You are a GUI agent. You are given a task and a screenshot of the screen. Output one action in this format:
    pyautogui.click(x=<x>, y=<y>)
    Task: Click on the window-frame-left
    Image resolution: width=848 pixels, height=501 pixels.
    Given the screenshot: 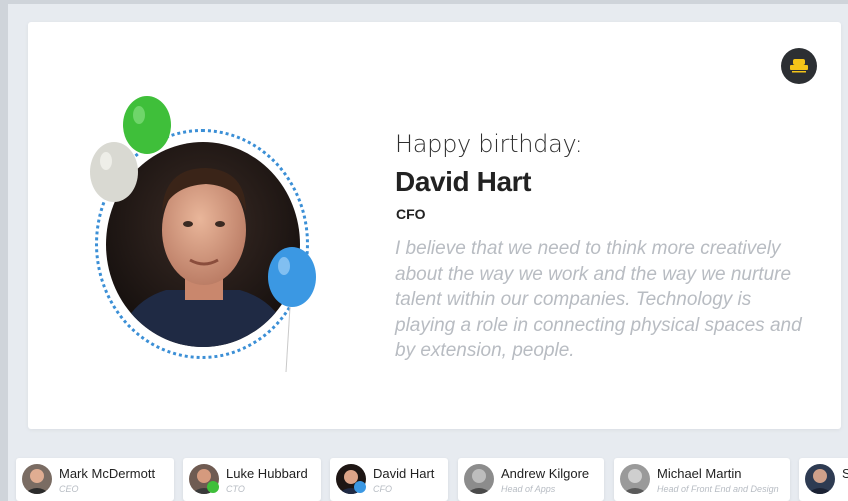 What is the action you would take?
    pyautogui.click(x=4, y=250)
    